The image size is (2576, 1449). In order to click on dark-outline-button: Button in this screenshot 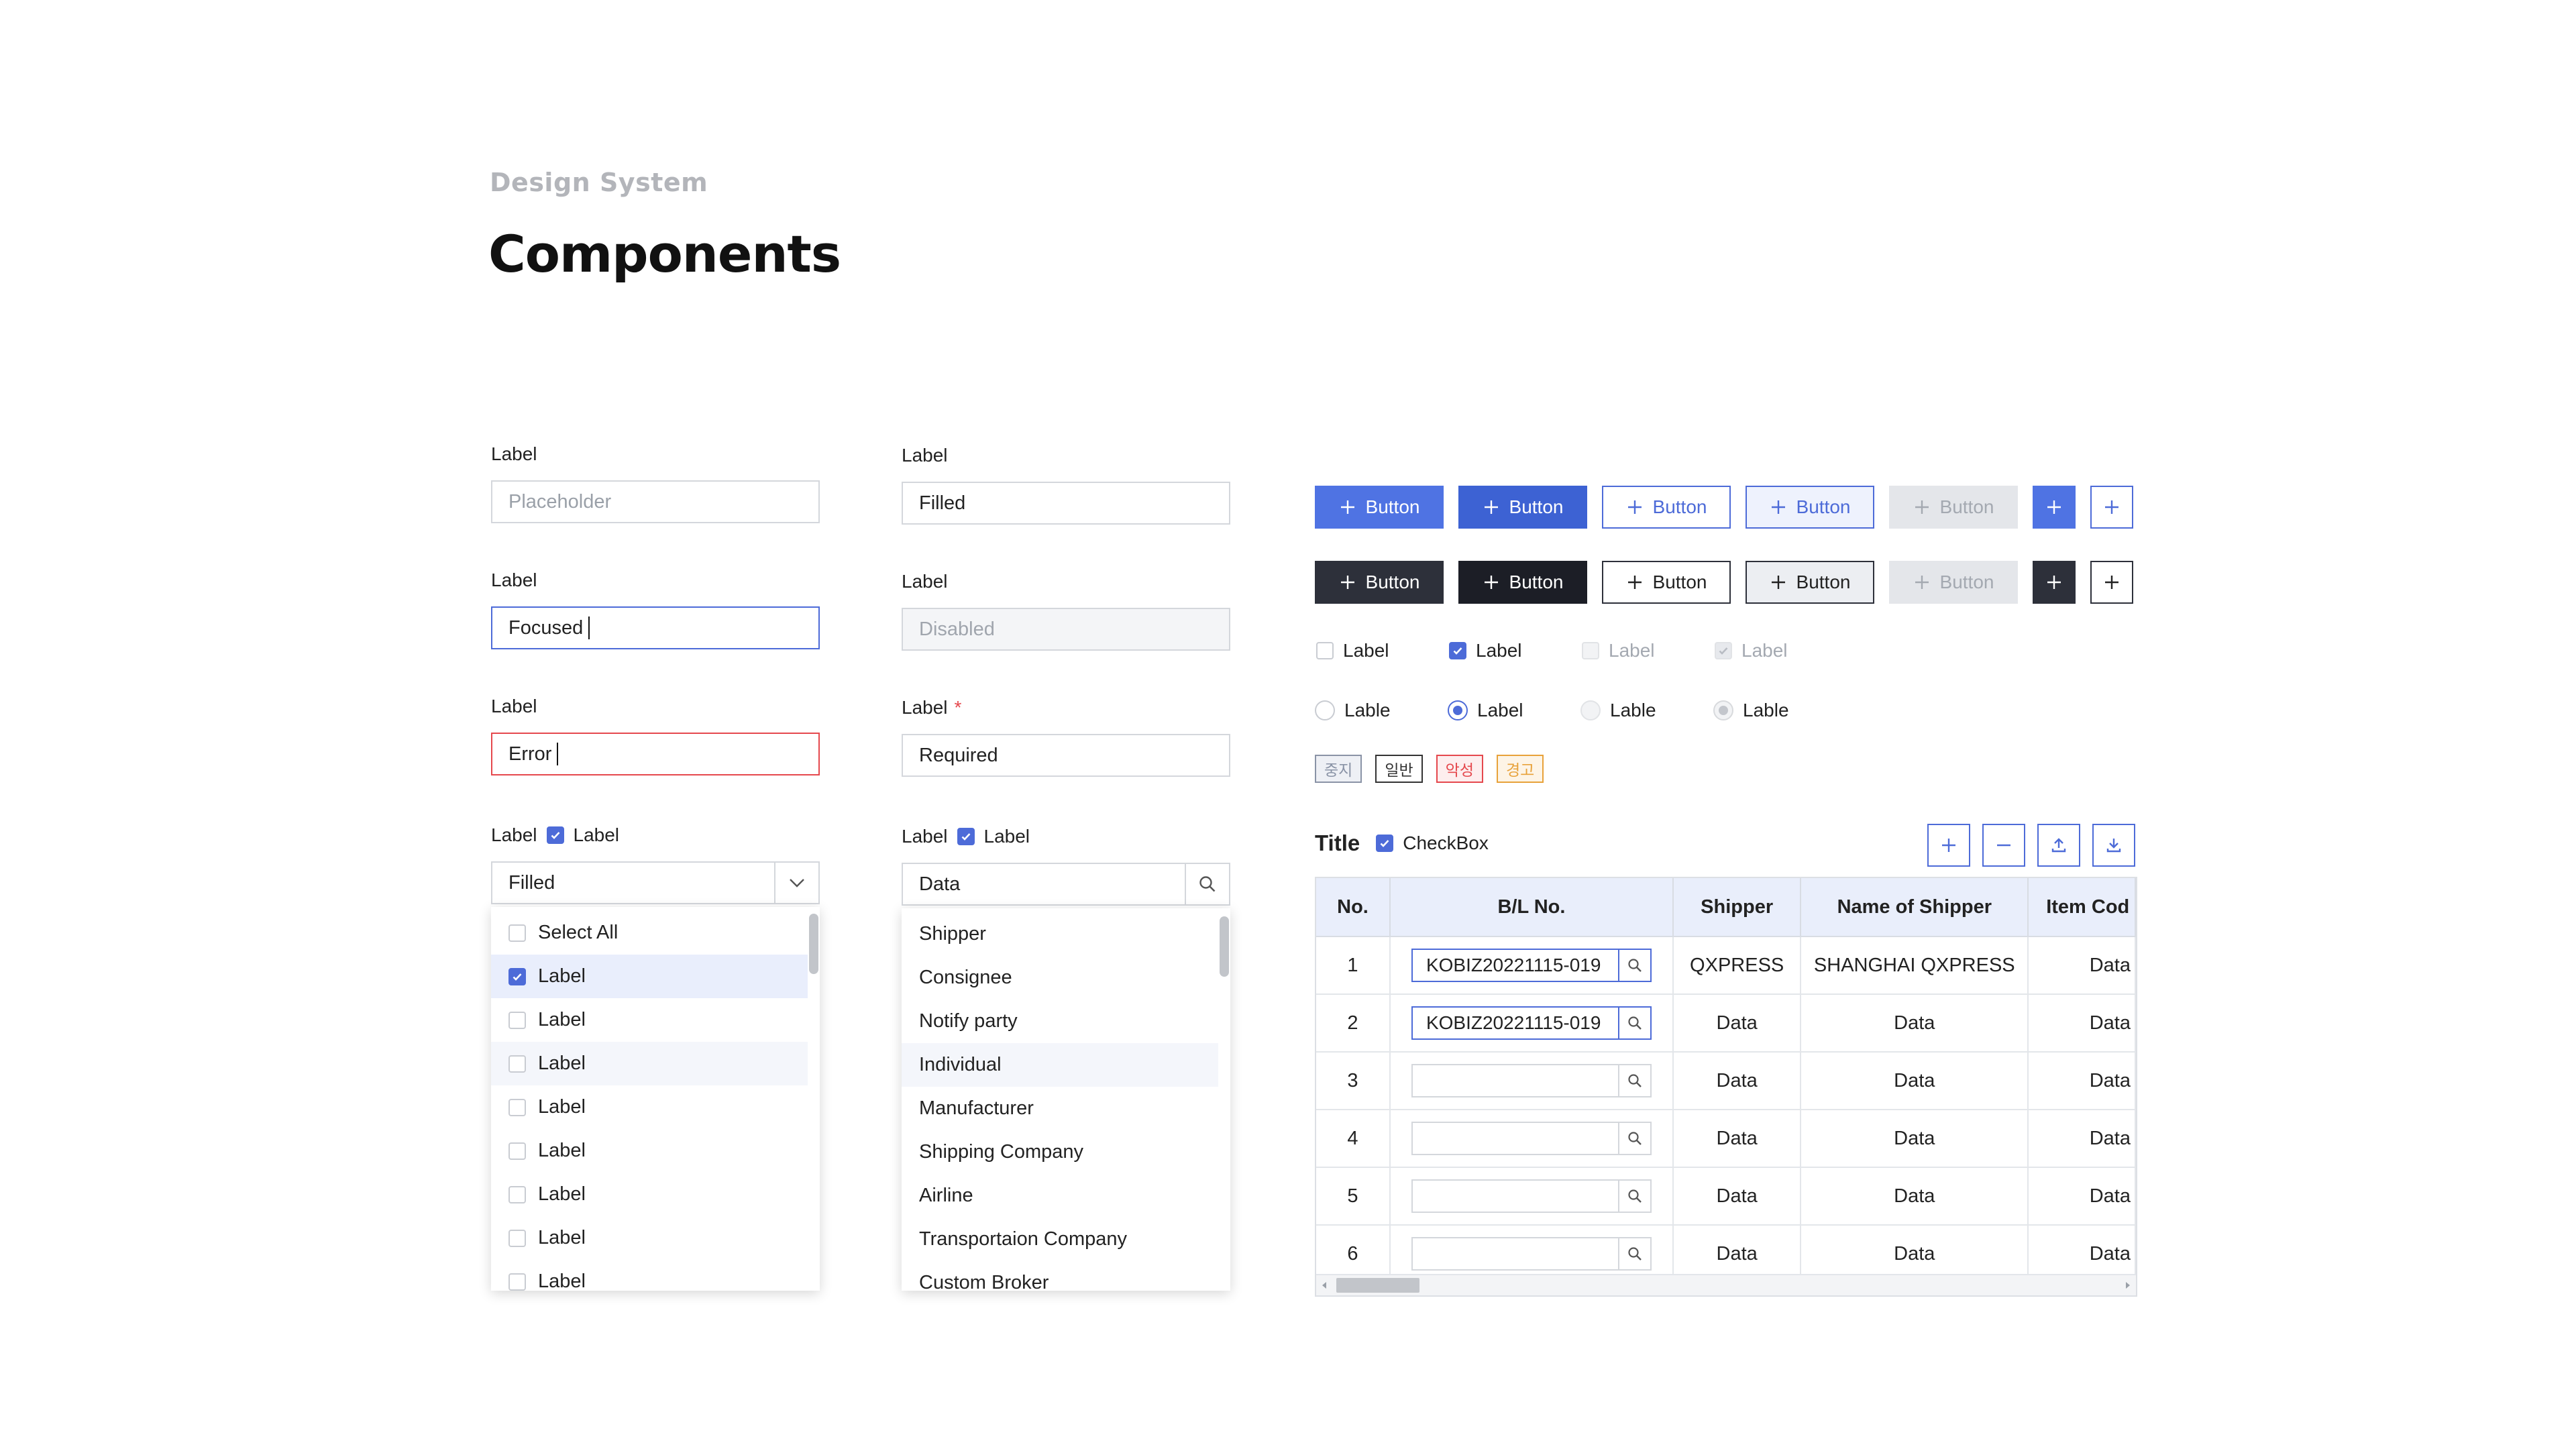, I will do `click(1666, 582)`.